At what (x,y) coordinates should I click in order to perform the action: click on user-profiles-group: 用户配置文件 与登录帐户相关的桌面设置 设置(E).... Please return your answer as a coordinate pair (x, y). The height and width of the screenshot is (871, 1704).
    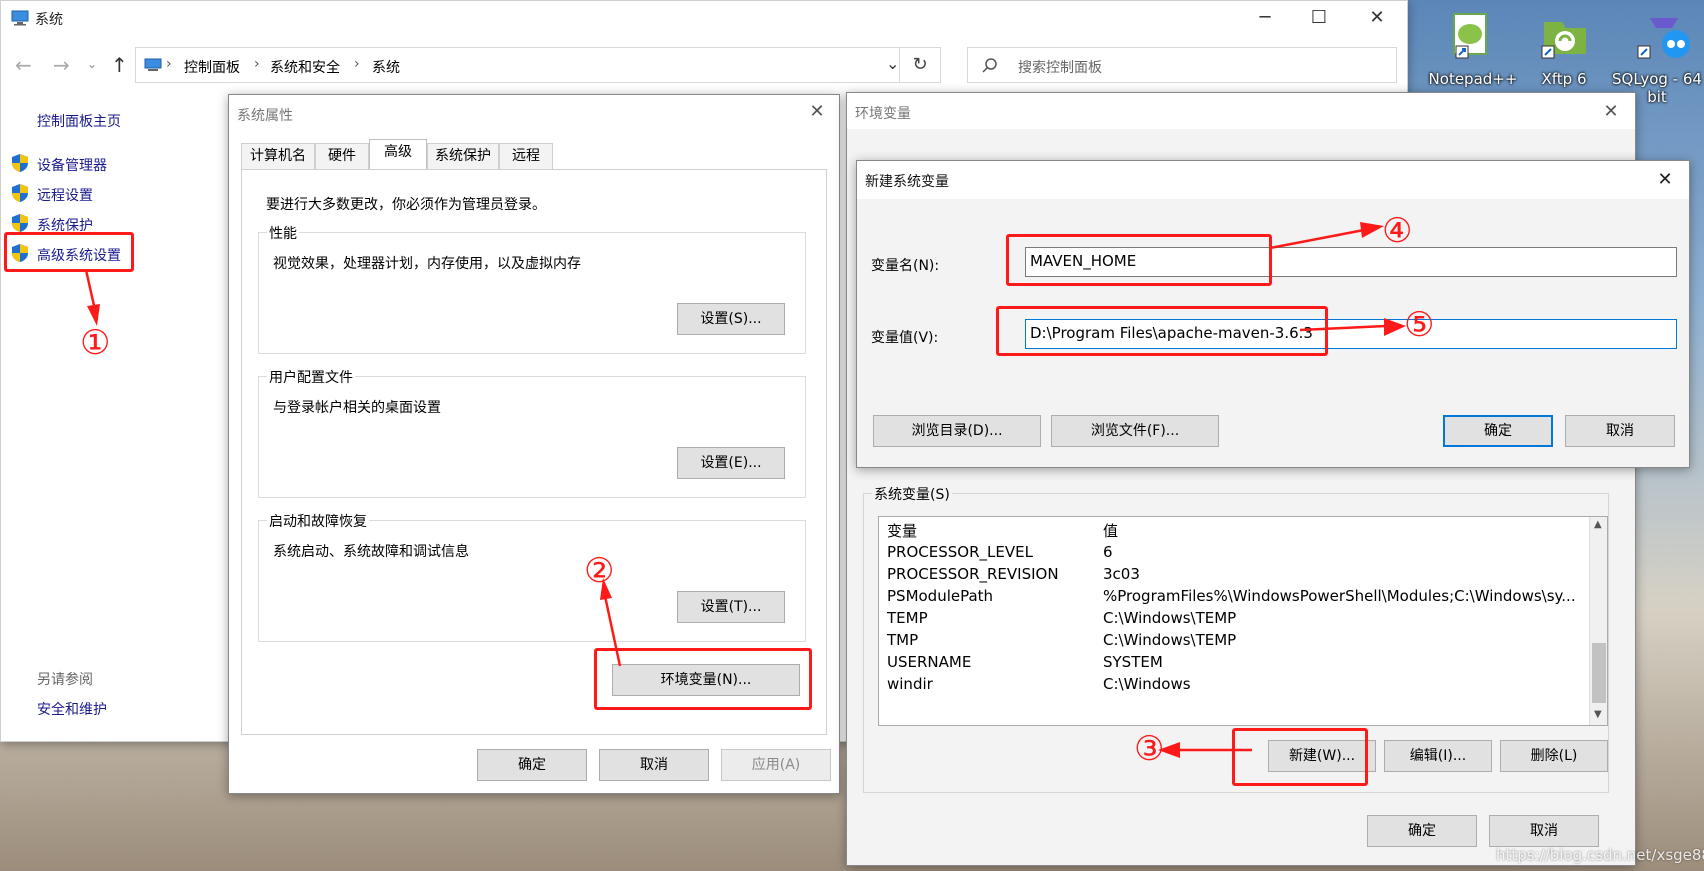
    Looking at the image, I should click on (532, 432).